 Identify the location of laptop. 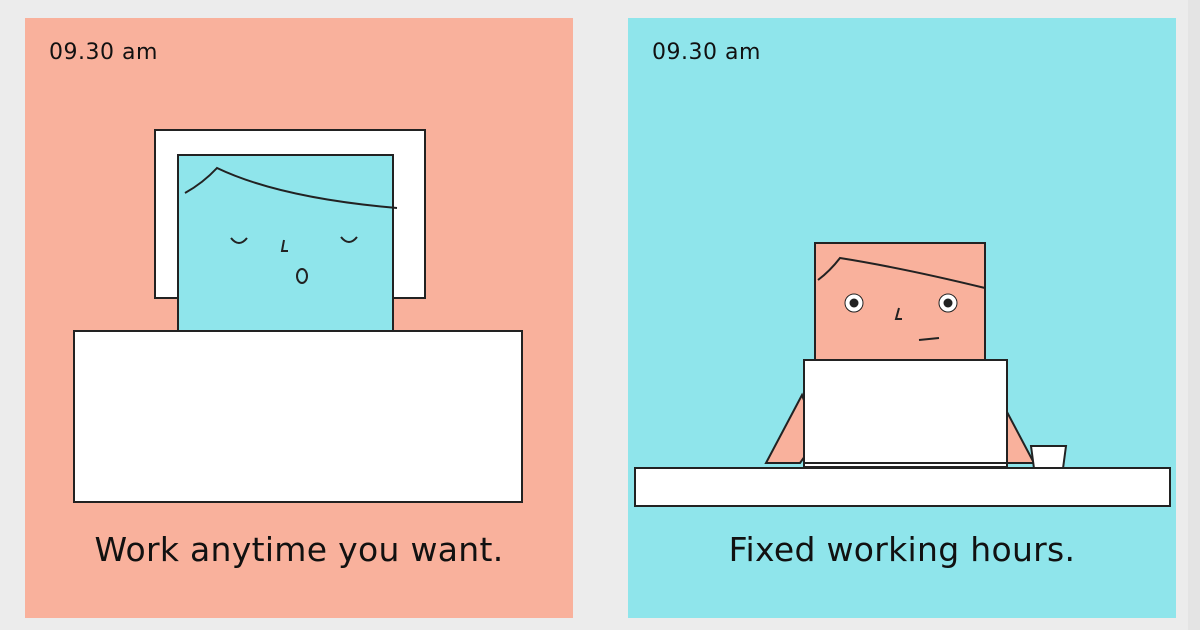
(905, 413).